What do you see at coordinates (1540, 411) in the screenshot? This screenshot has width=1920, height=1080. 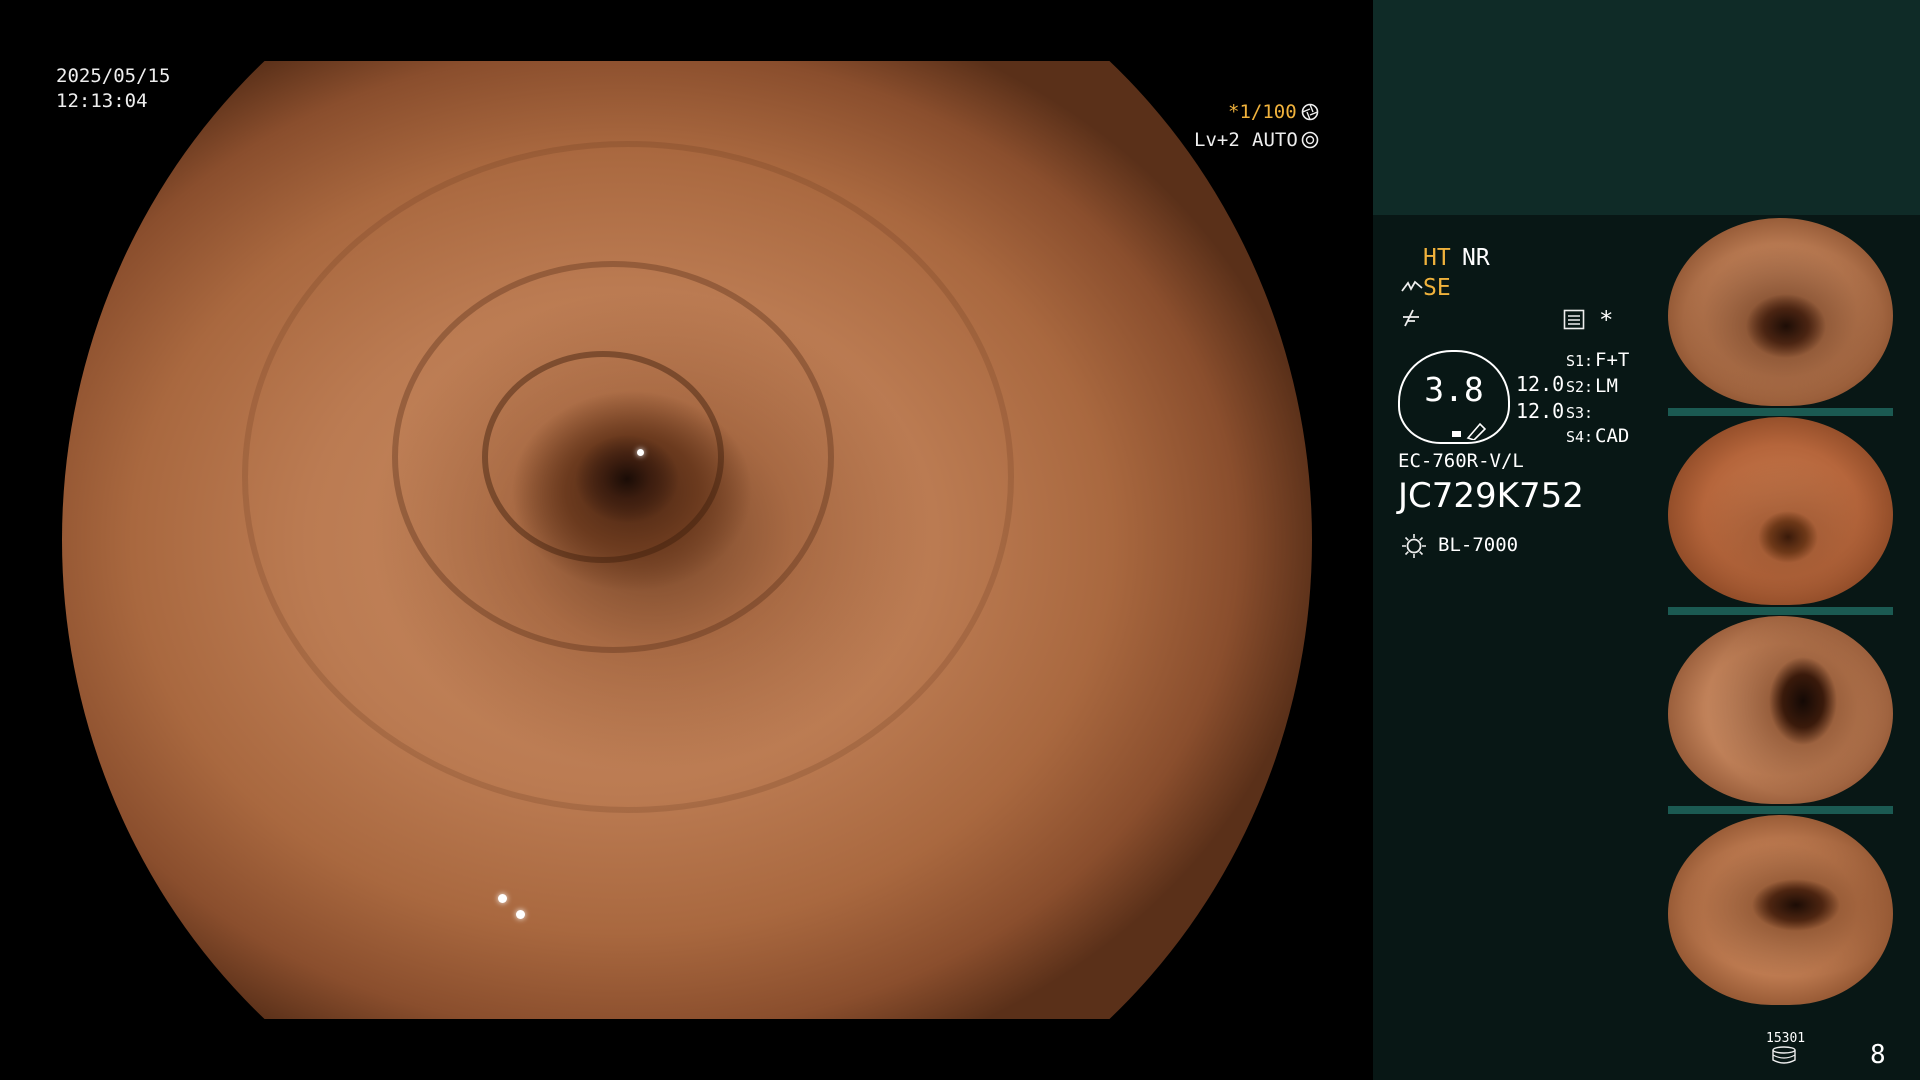 I see `value-b: 12.0` at bounding box center [1540, 411].